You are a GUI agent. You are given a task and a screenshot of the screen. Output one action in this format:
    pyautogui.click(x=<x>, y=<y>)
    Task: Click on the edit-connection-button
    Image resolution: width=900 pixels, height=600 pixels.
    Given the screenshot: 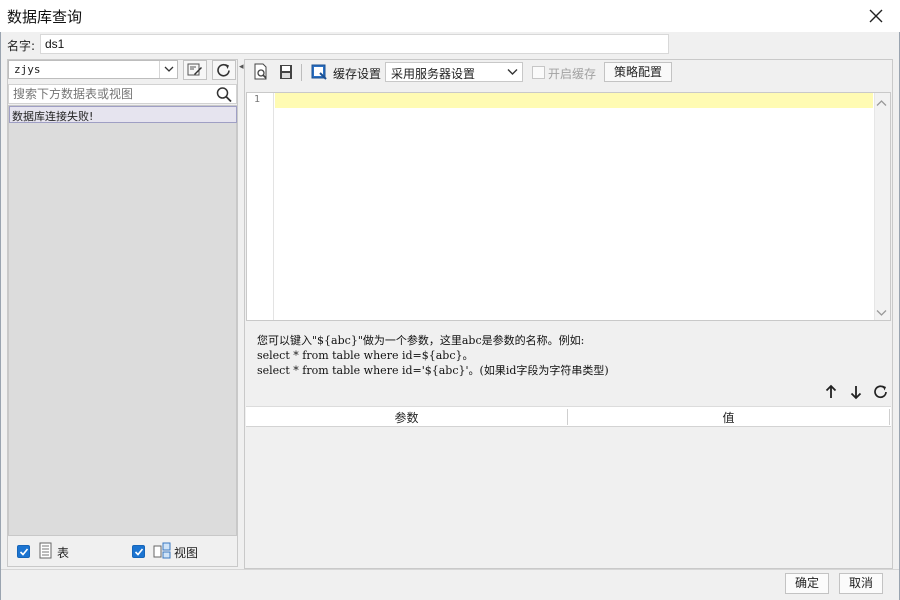 What is the action you would take?
    pyautogui.click(x=195, y=70)
    